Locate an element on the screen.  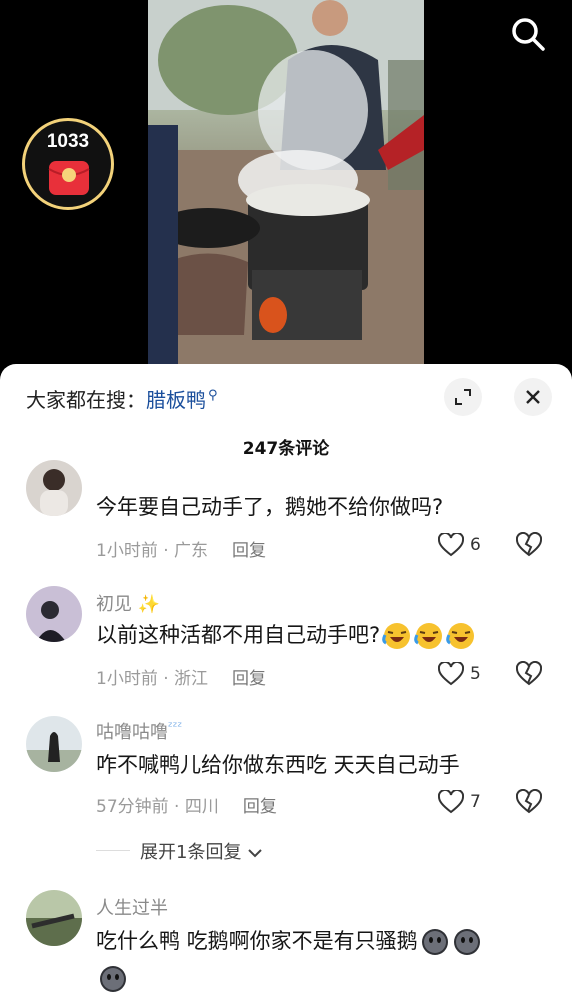
comment-location: 四川 is located at coordinates (201, 807).